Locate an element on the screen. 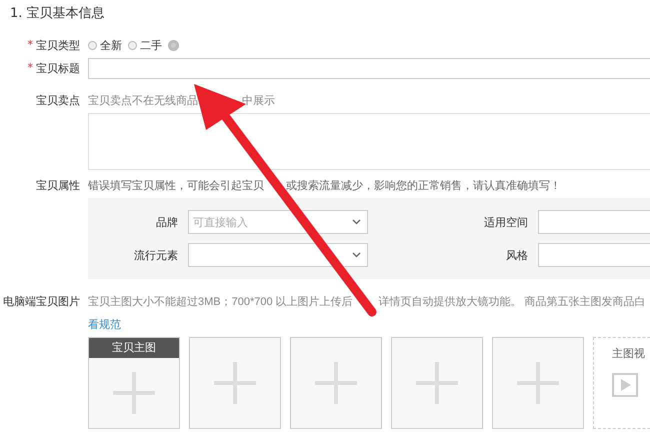 Image resolution: width=650 pixels, height=437 pixels. radio-option: 二手 is located at coordinates (145, 45).